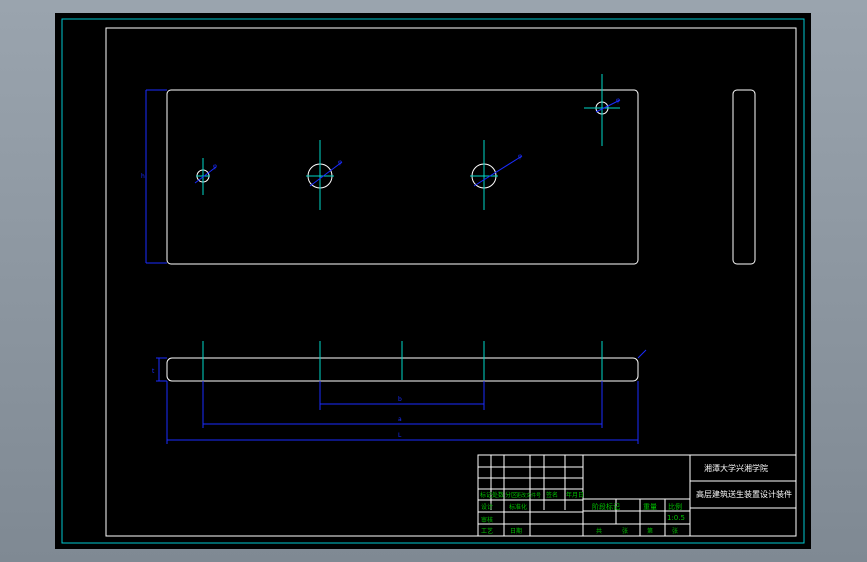  Describe the element at coordinates (744, 494) in the screenshot. I see `project-title: 高层建筑送生装置设计装件` at that location.